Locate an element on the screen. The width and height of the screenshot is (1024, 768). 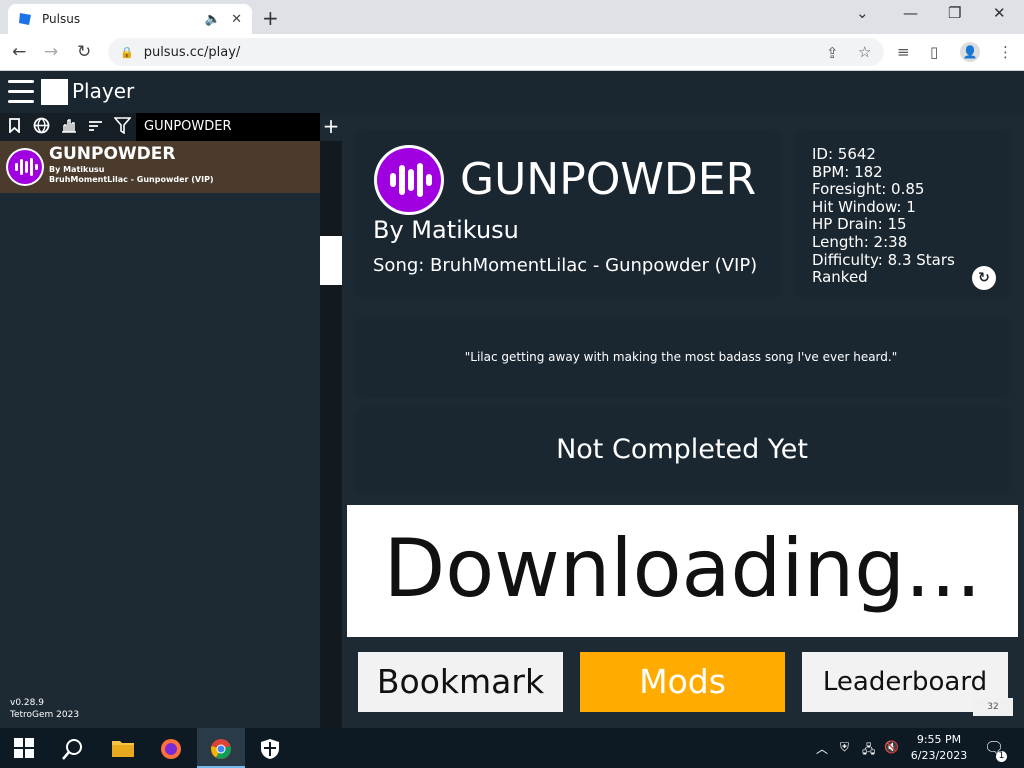
tab-title: Pulsus is located at coordinates (61, 19).